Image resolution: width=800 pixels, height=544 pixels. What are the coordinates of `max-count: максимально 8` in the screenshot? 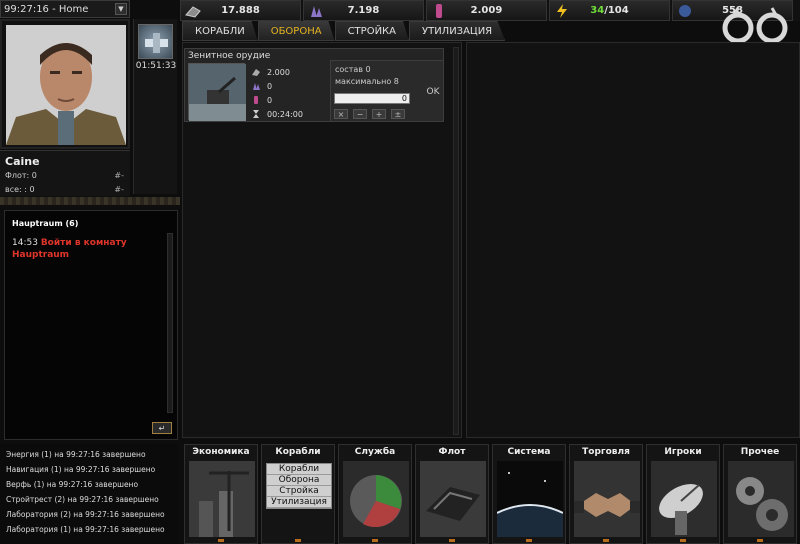 It's located at (367, 81).